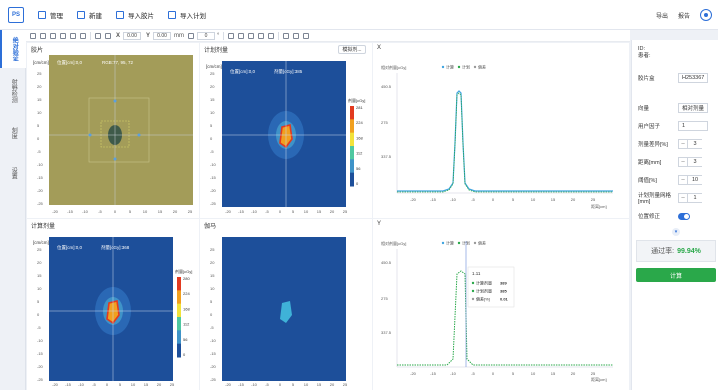 This screenshot has width=718, height=390. Describe the element at coordinates (695, 144) in the screenshot. I see `dose-diff-input: 3` at that location.